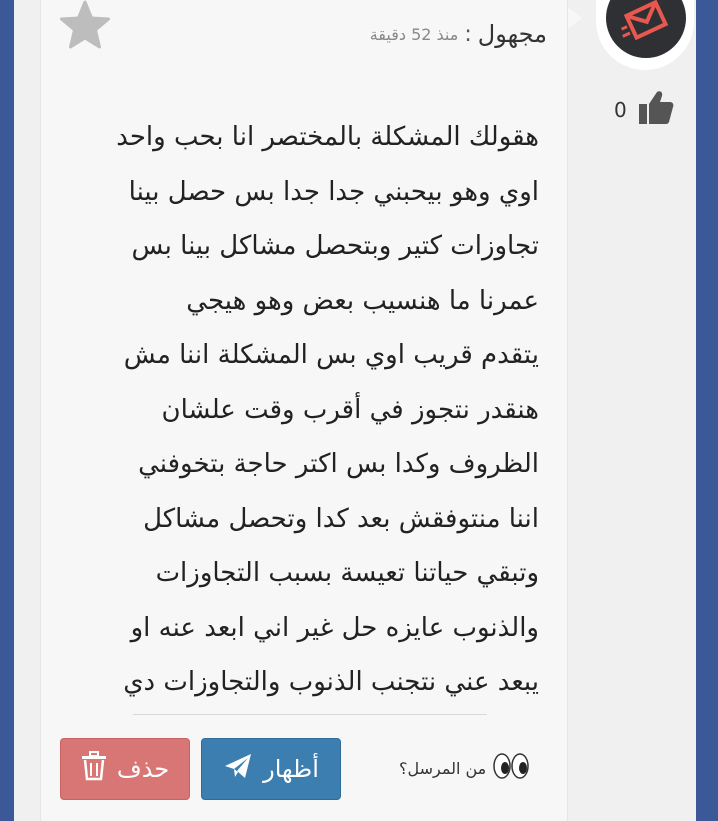 This screenshot has width=718, height=821. I want to click on like-widget: 0, so click(646, 108).